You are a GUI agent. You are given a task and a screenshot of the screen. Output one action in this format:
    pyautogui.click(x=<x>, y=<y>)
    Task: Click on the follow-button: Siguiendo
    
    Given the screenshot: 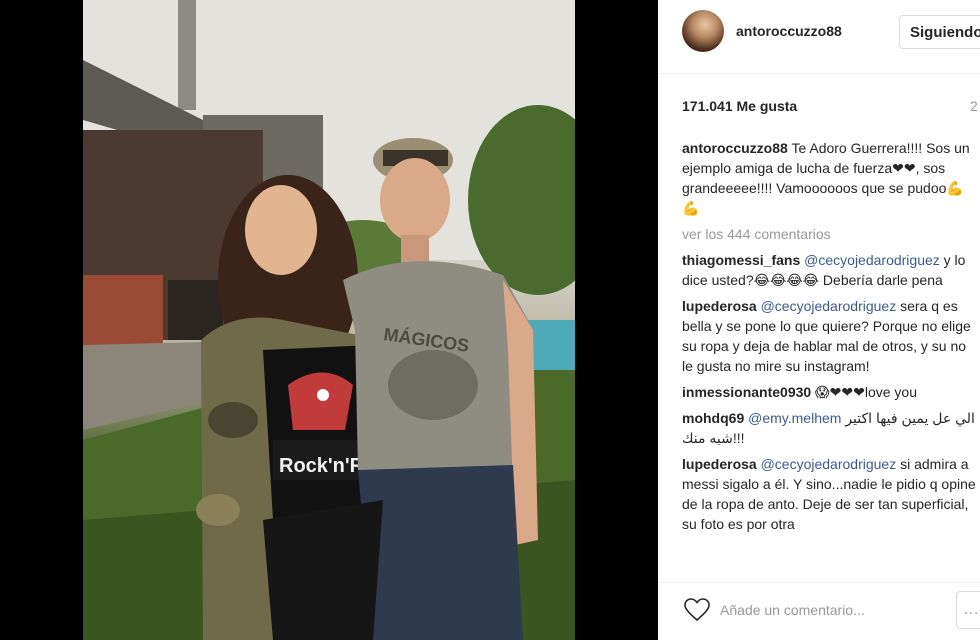 What is the action you would take?
    pyautogui.click(x=939, y=32)
    